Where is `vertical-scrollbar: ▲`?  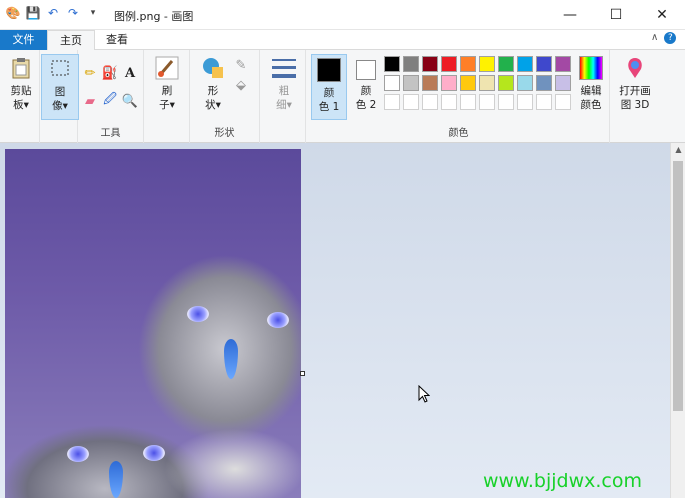
vertical-scrollbar: ▲ is located at coordinates (677, 320).